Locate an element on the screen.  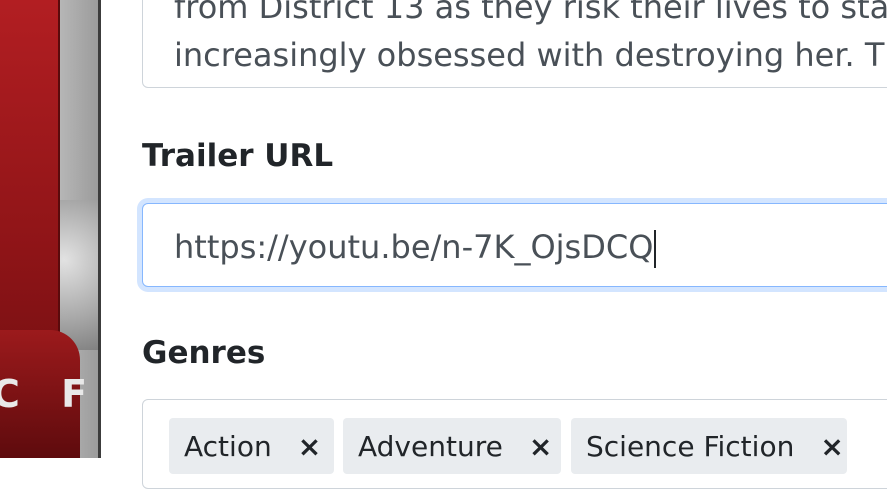
genre-chip: Adventure × is located at coordinates (452, 446).